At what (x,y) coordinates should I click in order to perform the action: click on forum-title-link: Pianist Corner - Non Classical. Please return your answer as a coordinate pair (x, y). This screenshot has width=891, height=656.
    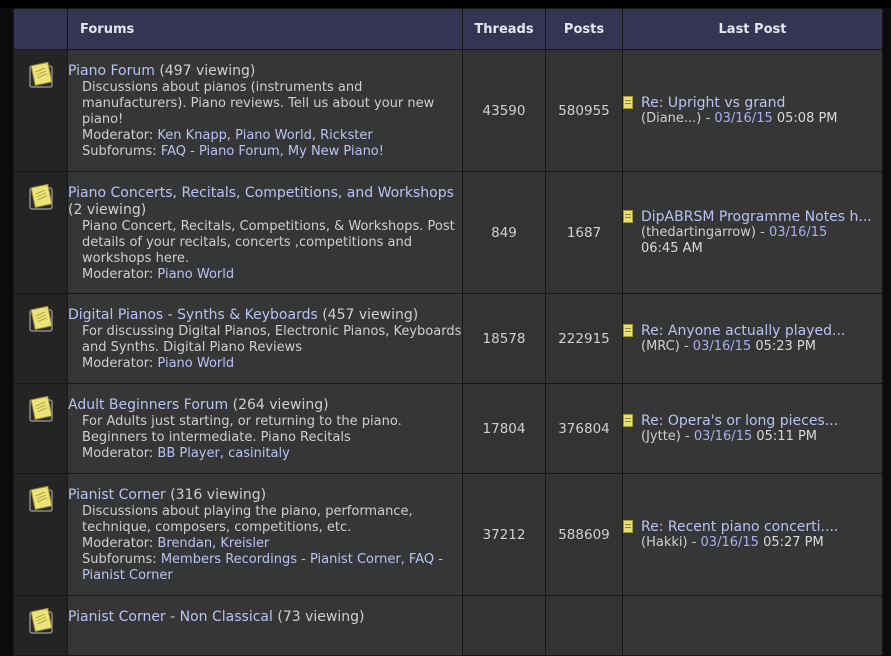
    Looking at the image, I should click on (170, 617).